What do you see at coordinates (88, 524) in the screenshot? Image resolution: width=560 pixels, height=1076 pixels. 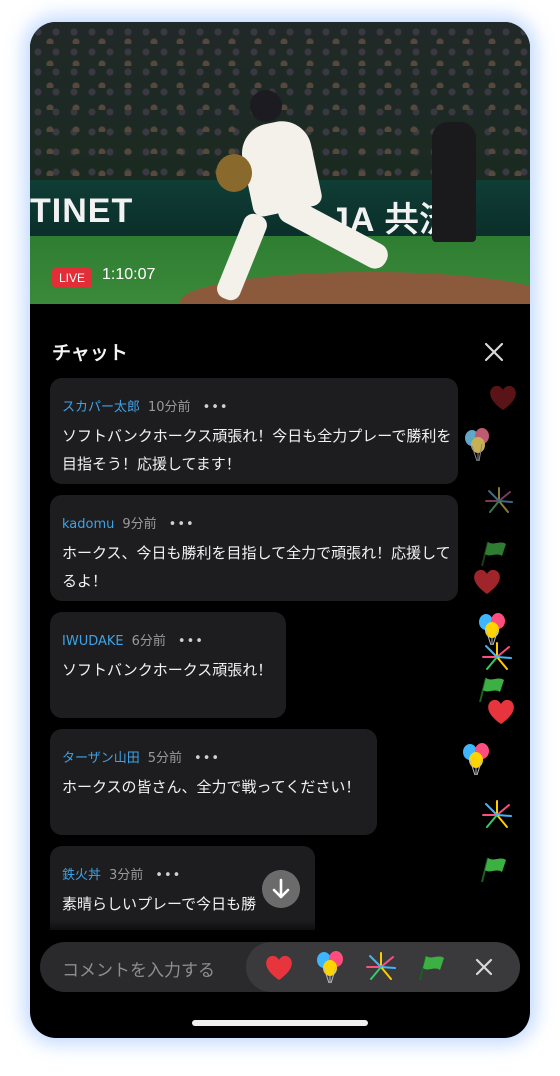 I see `message-username: kadomu` at bounding box center [88, 524].